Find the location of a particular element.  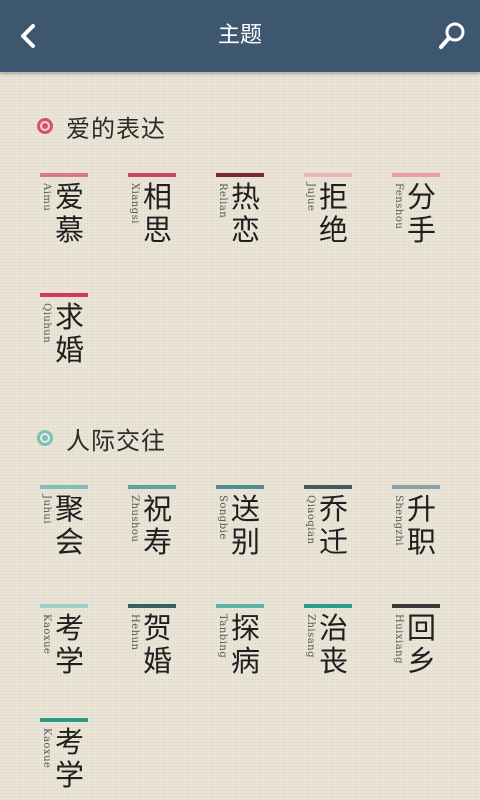

tile-pinyin: Huixiang is located at coordinates (398, 639).